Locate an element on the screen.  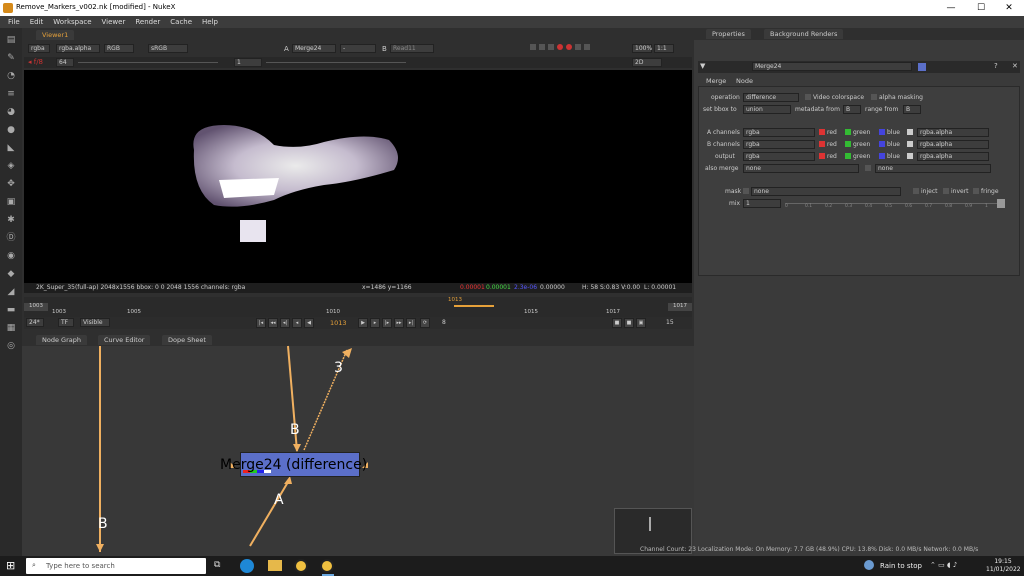
fps-select: 24* is located at coordinates (35, 322).